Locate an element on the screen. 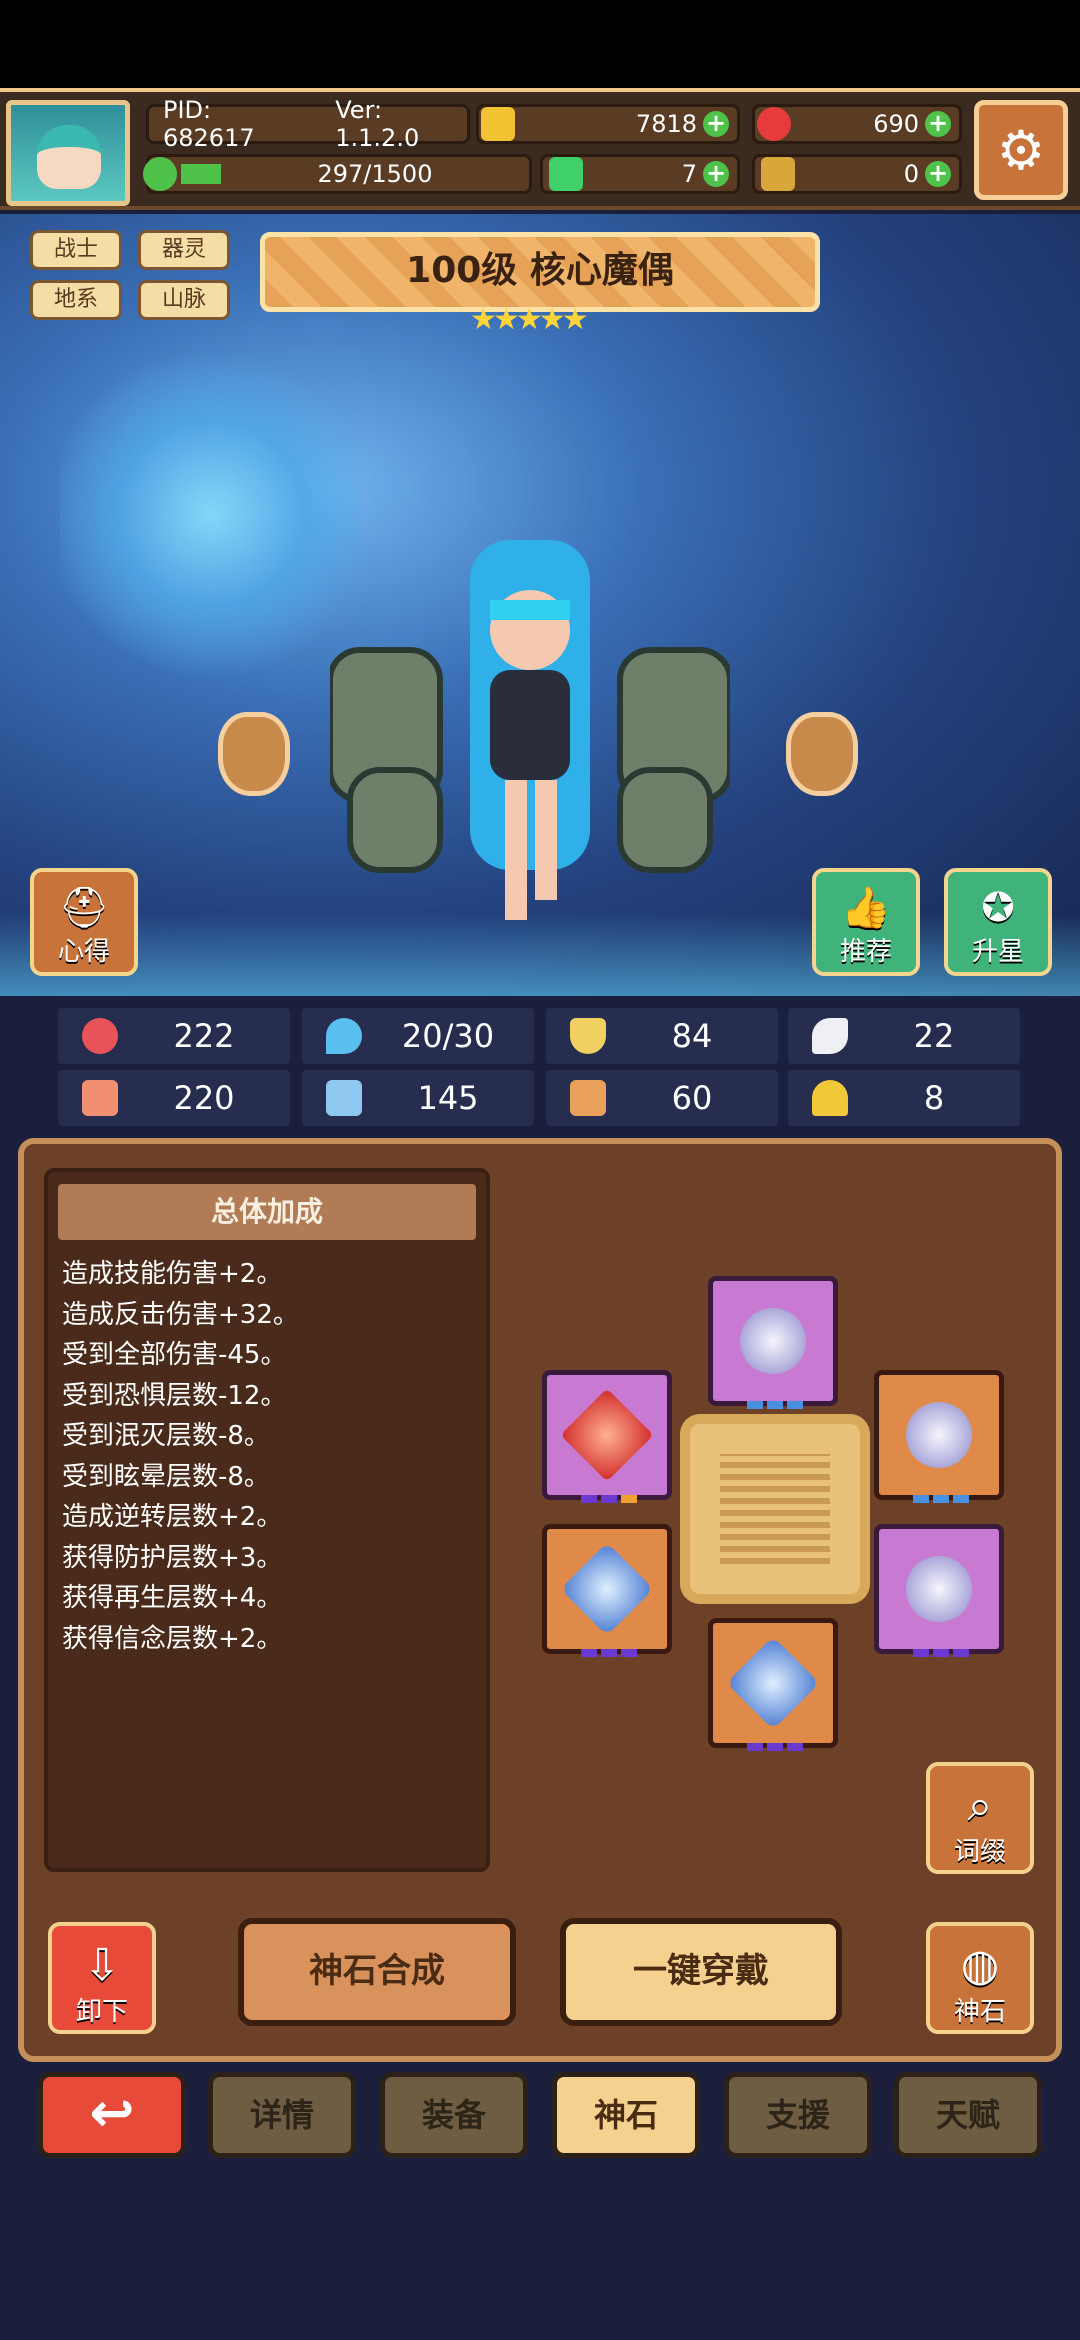  bonus-line: 受到眩晕层数-8。 is located at coordinates (166, 1476).